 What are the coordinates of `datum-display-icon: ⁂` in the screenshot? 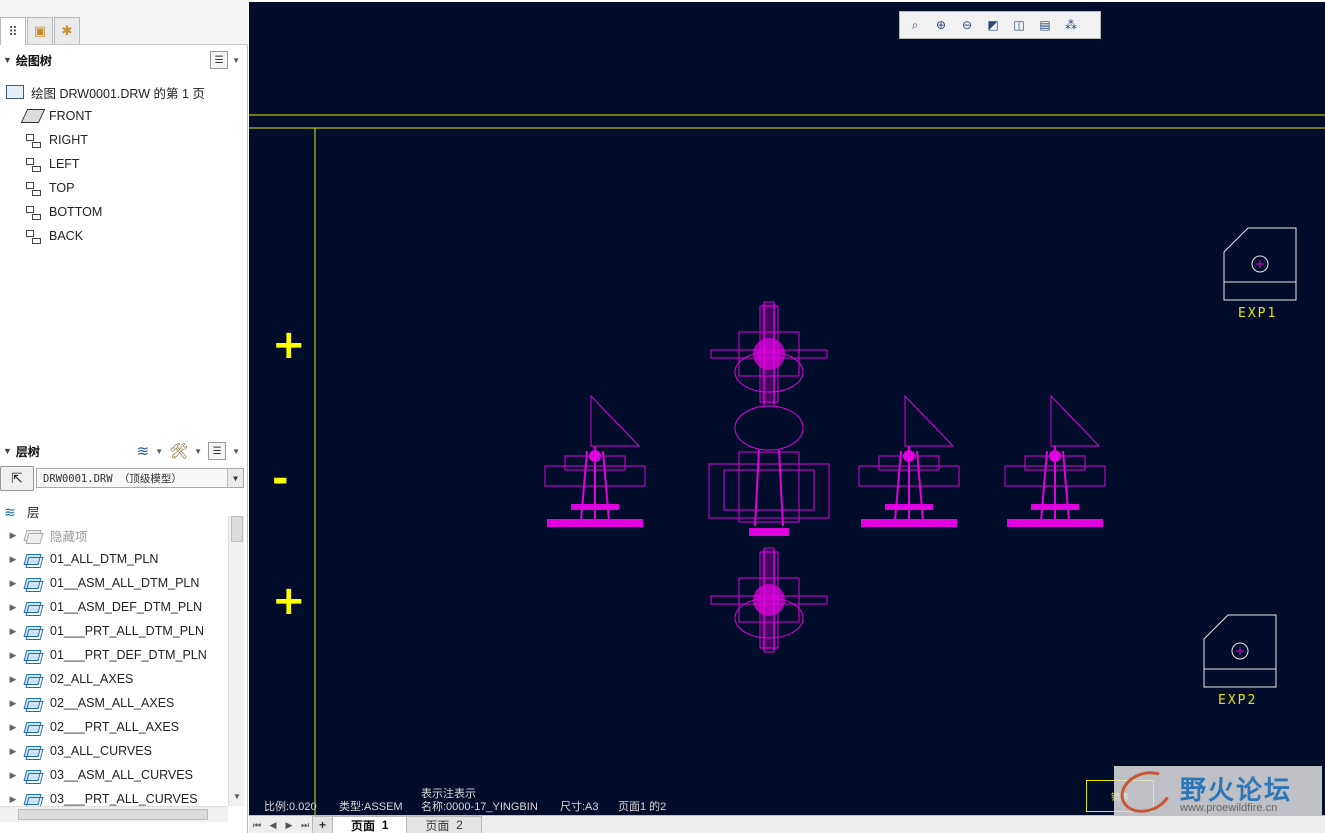 It's located at (1071, 25).